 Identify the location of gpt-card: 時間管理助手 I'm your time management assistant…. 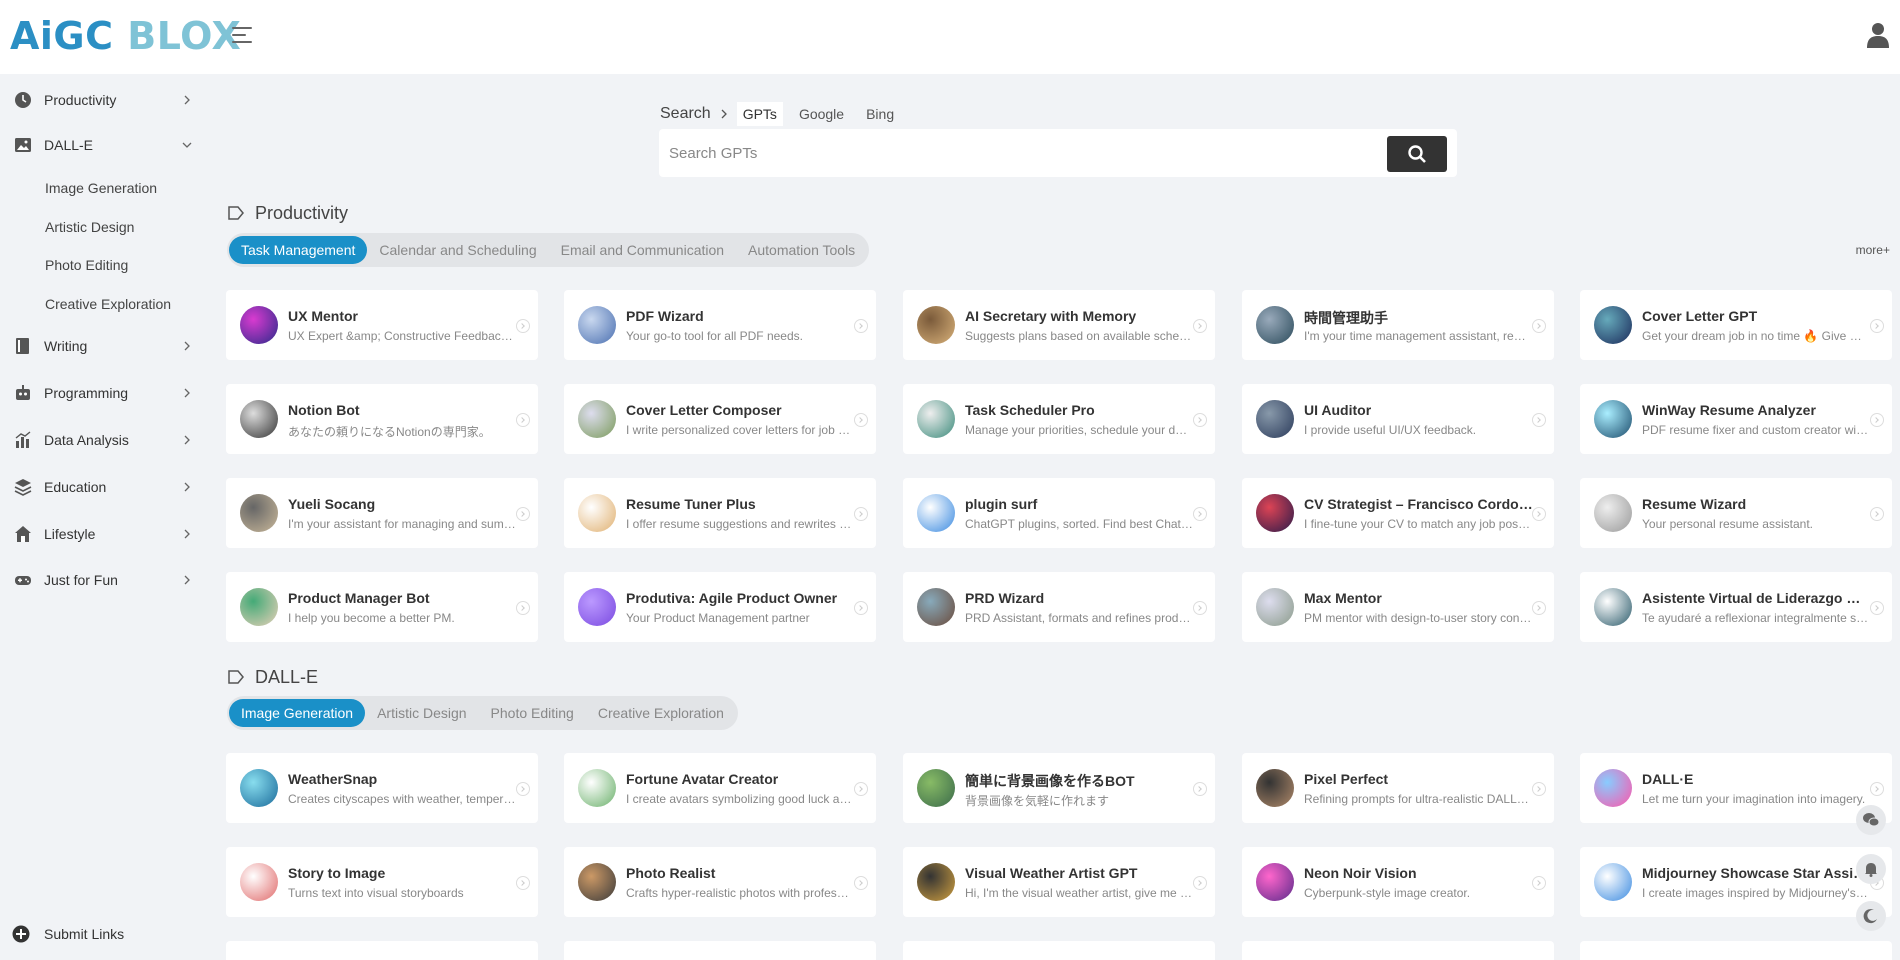
(1398, 325).